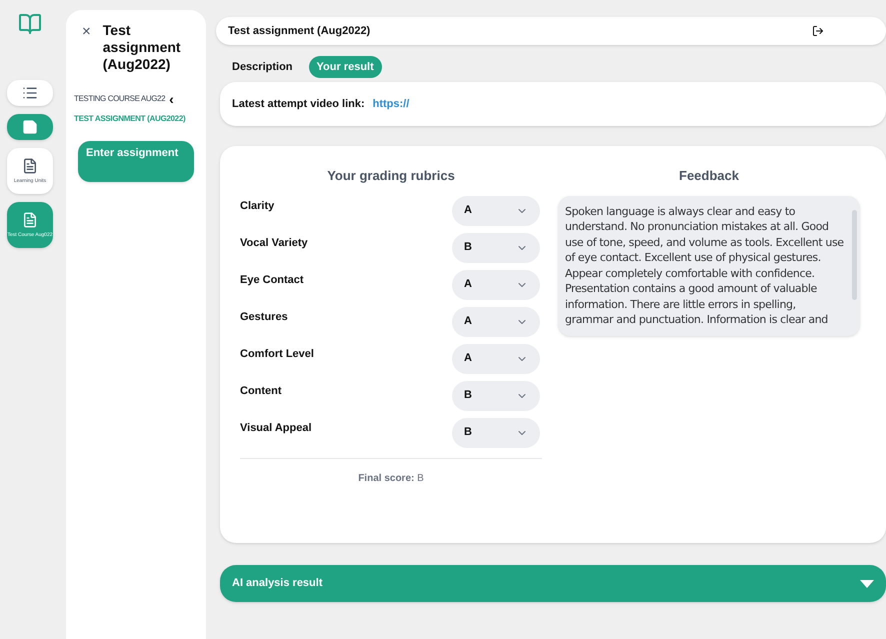 The image size is (886, 639). What do you see at coordinates (705, 266) in the screenshot?
I see `feedback-text: Spoken language is always clear and easy to understand. No pronunciation mistakes at all. Good use of tone, speed, and volume as tools. Excellent use of eye contact. Excellent use of physical gestures. Appear completely comfortable with confidence. Presentation contains a good amount of valuable information. There are little errors in spelling, grammar and punctuation. Information is clear and` at bounding box center [705, 266].